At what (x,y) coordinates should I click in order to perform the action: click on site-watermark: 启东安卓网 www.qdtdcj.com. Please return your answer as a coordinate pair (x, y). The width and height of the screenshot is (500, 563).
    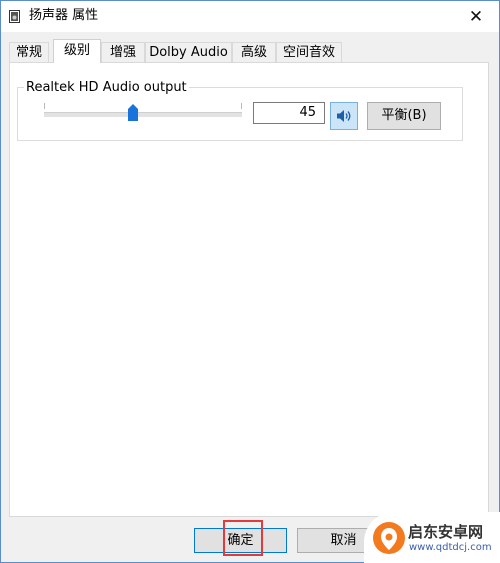
    Looking at the image, I should click on (432, 537).